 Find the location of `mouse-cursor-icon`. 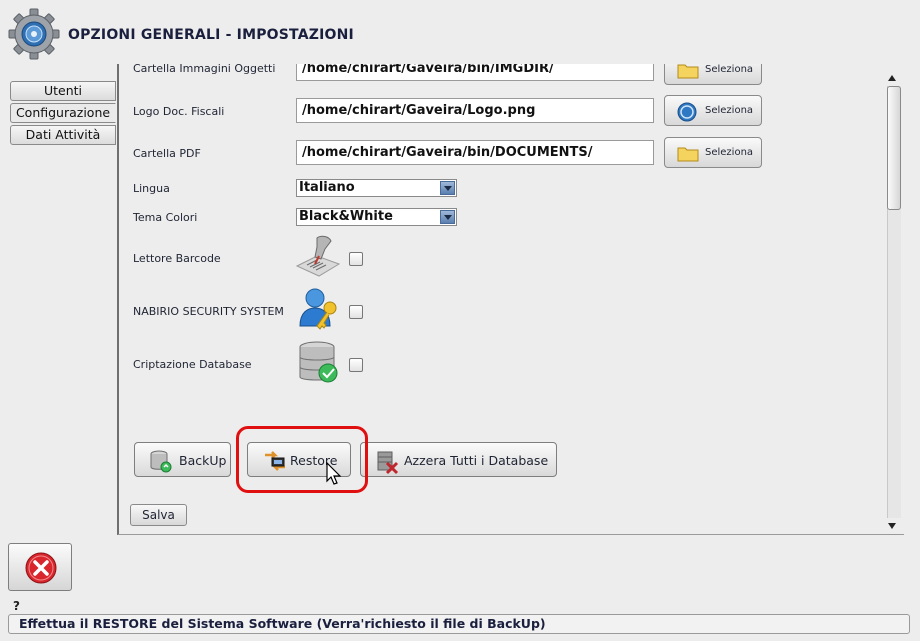

mouse-cursor-icon is located at coordinates (334, 475).